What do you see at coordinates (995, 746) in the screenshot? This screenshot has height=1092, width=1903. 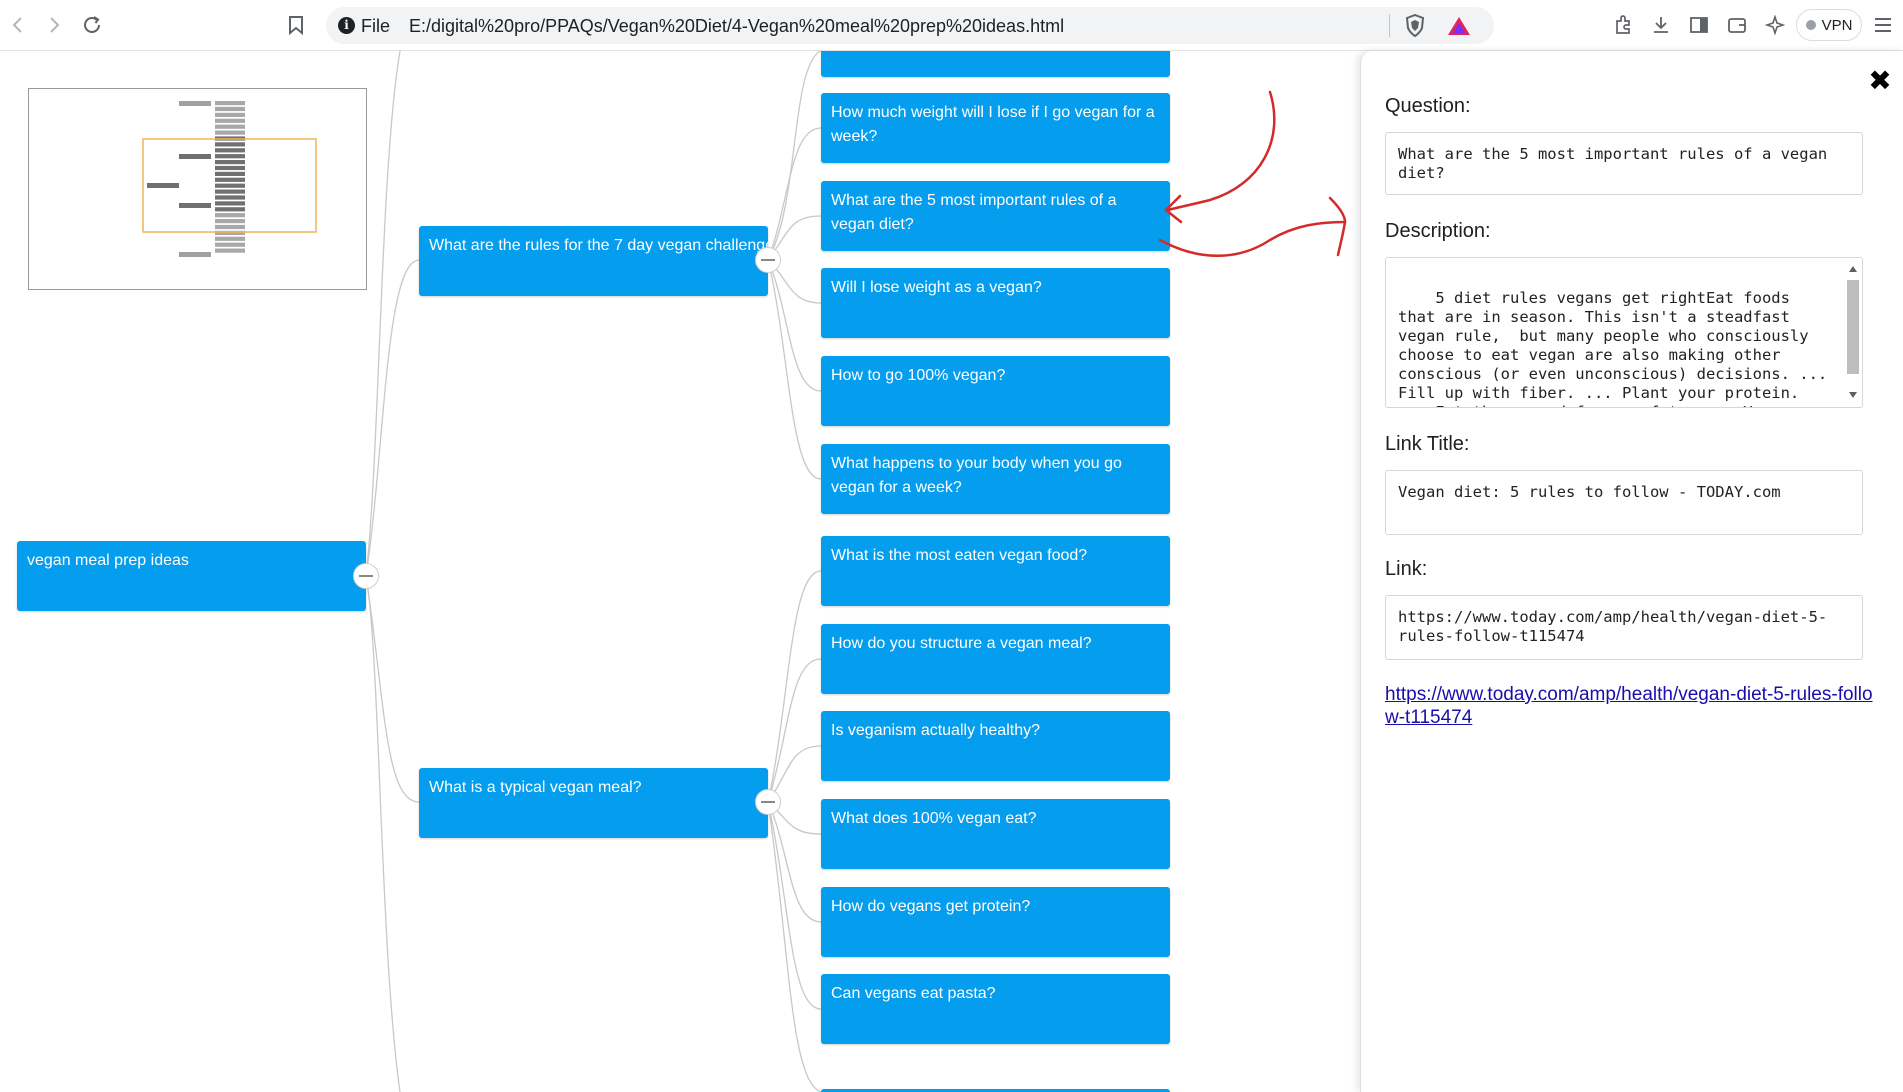 I see `leaf-node: Is veganism actually healthy?` at bounding box center [995, 746].